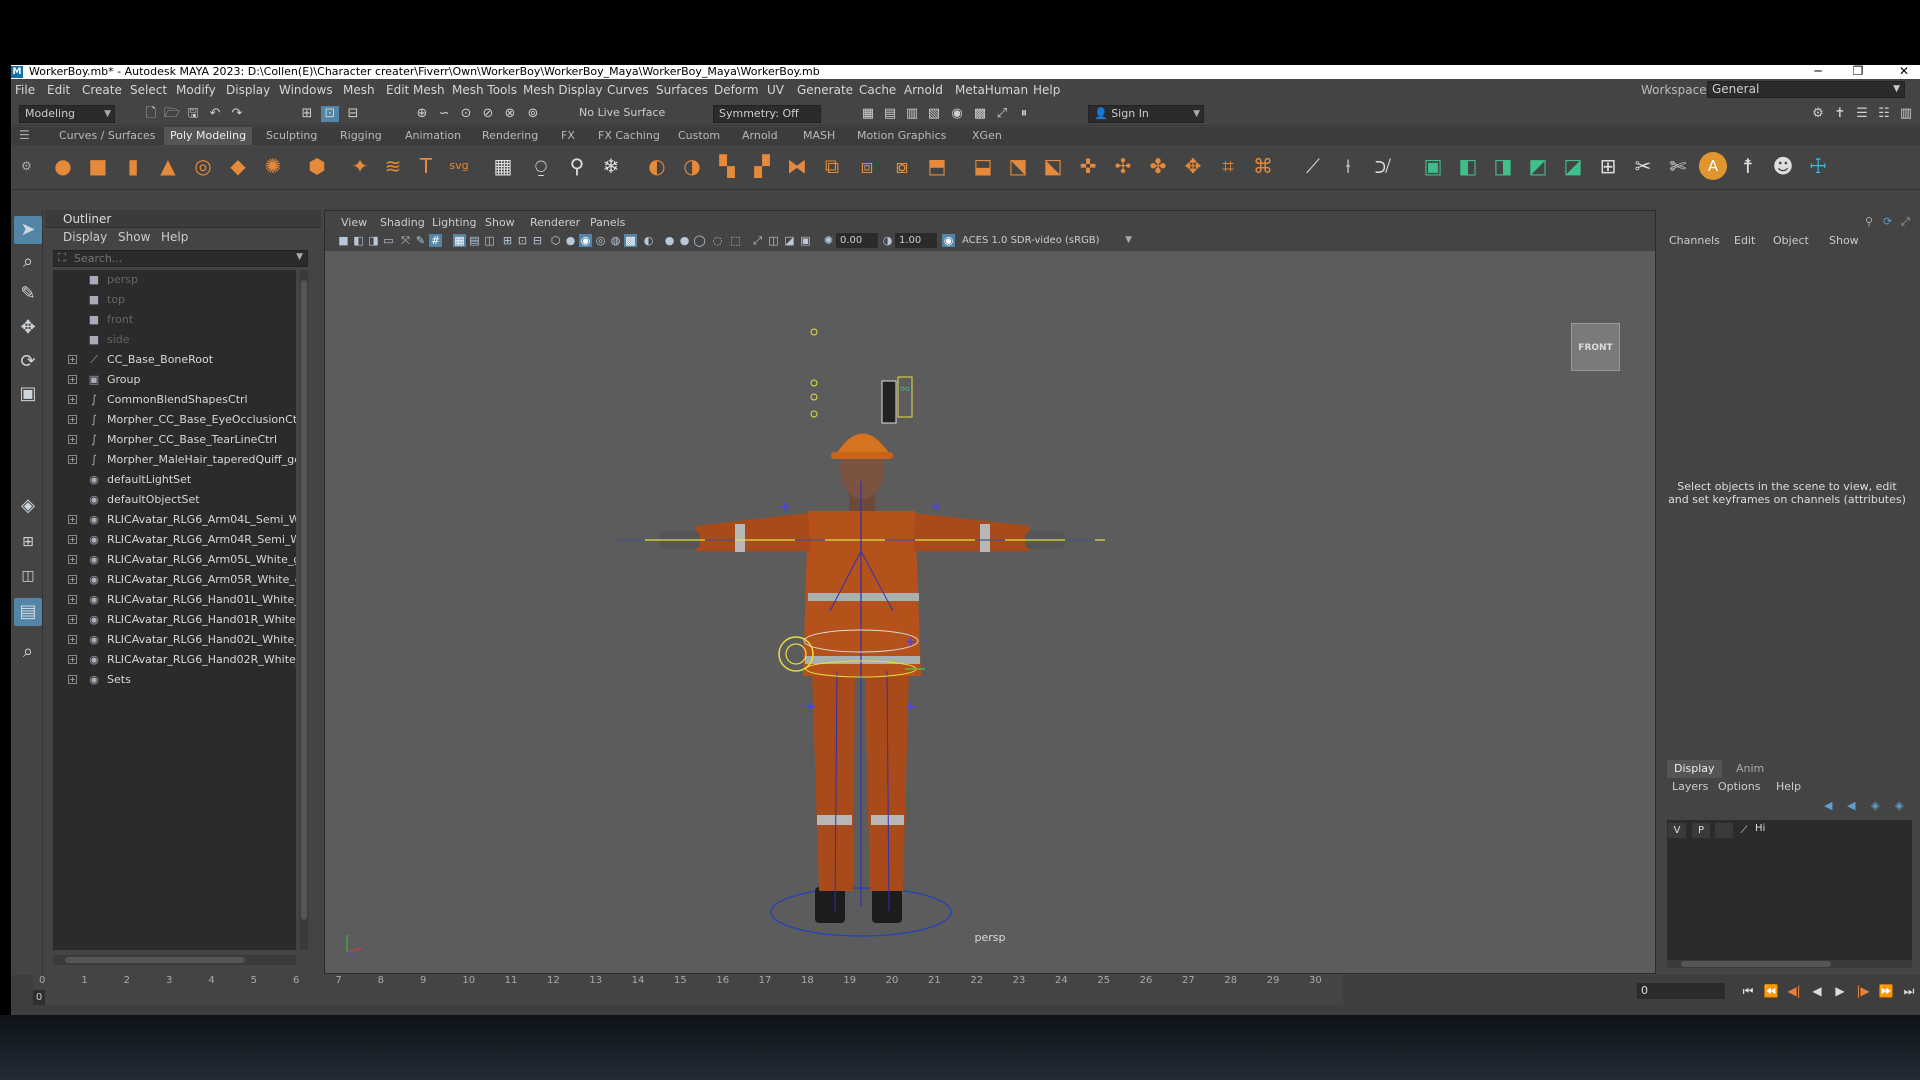  What do you see at coordinates (28, 294) in the screenshot?
I see `paint-select-icon: ✎` at bounding box center [28, 294].